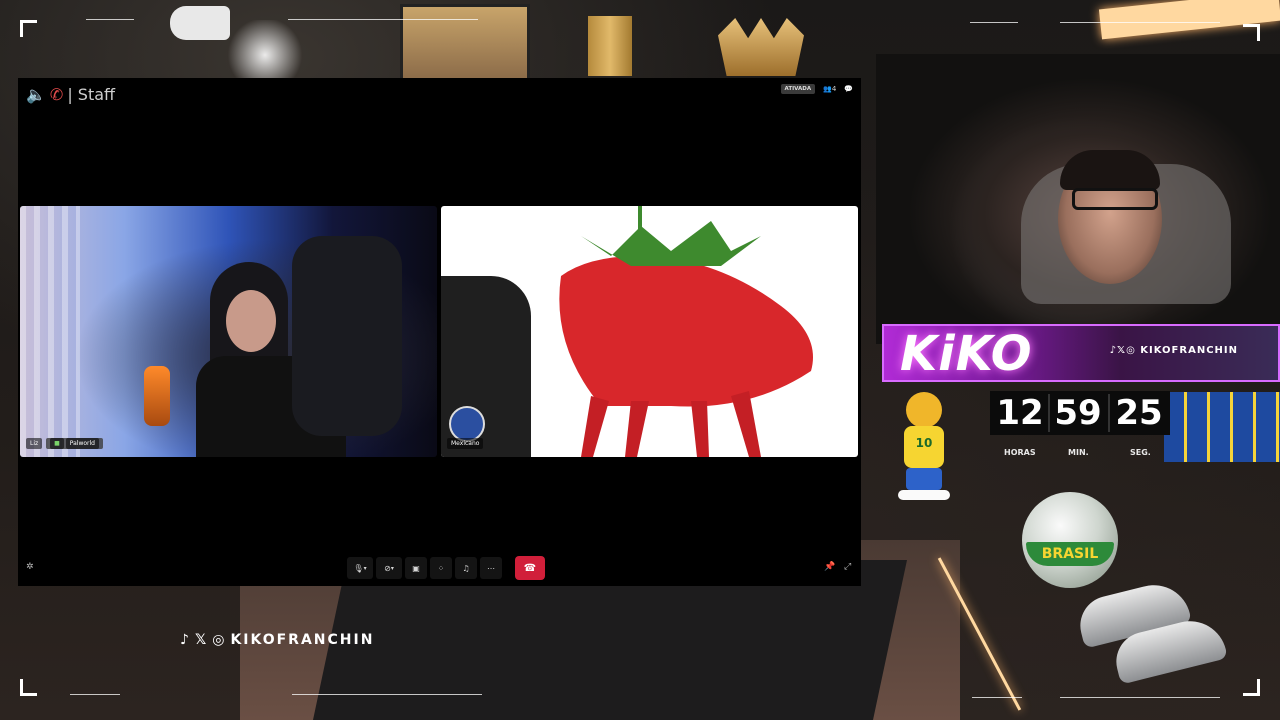 The height and width of the screenshot is (720, 1280). What do you see at coordinates (966, 354) in the screenshot?
I see `streamer-name: KiKO` at bounding box center [966, 354].